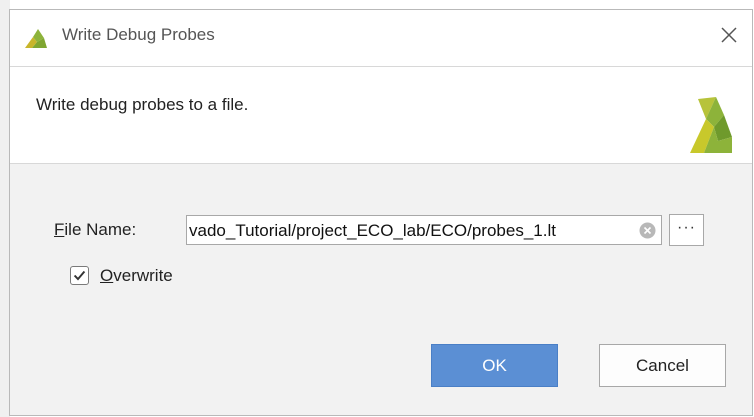 This screenshot has height=417, width=754. What do you see at coordinates (107, 275) in the screenshot?
I see `overwrite-mnemonic: O` at bounding box center [107, 275].